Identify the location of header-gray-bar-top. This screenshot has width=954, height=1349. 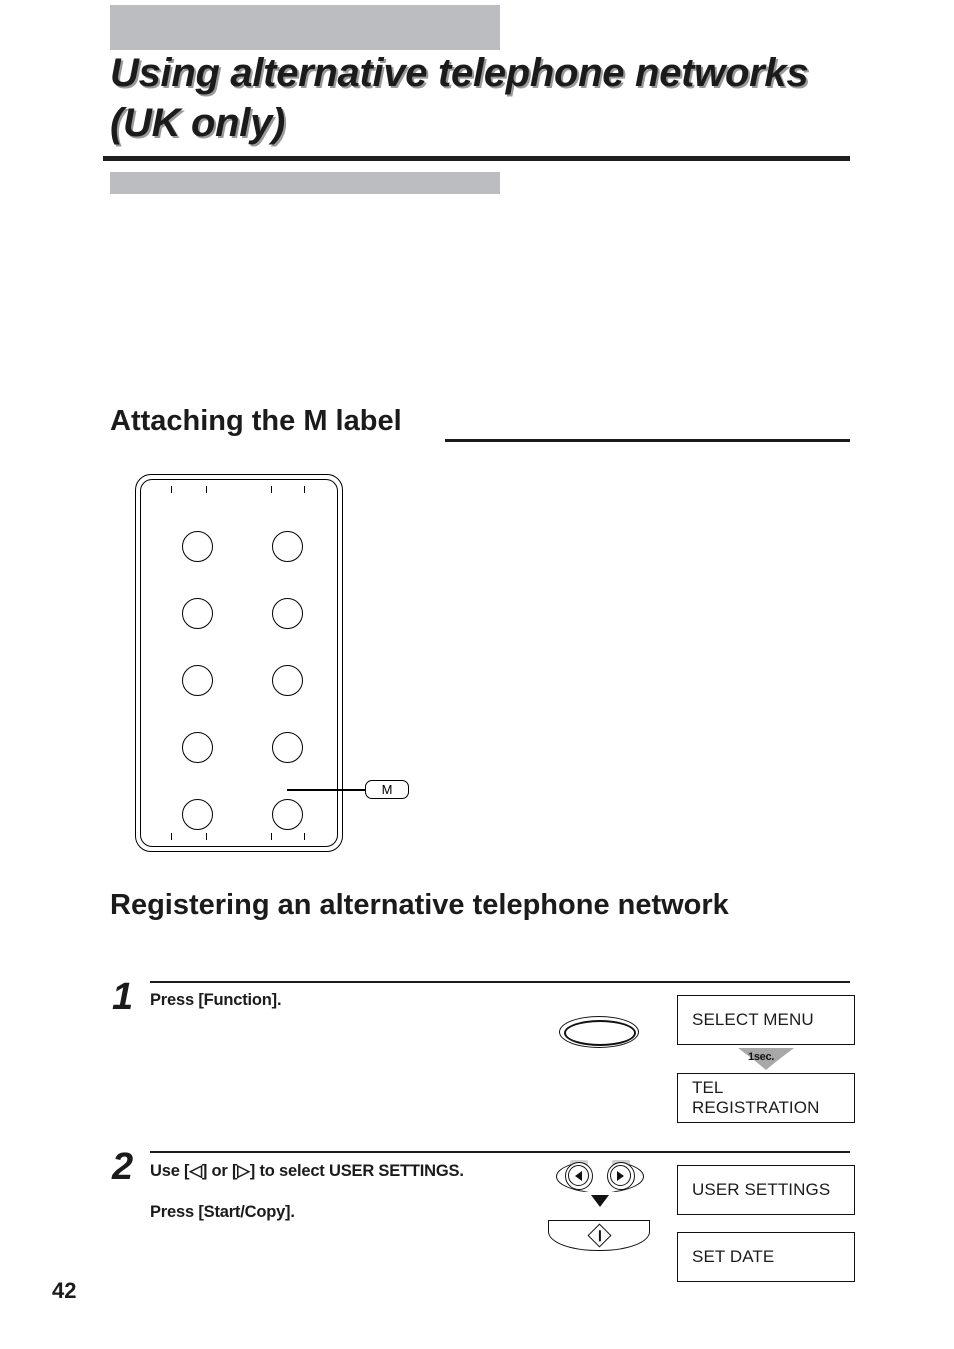
(305, 27).